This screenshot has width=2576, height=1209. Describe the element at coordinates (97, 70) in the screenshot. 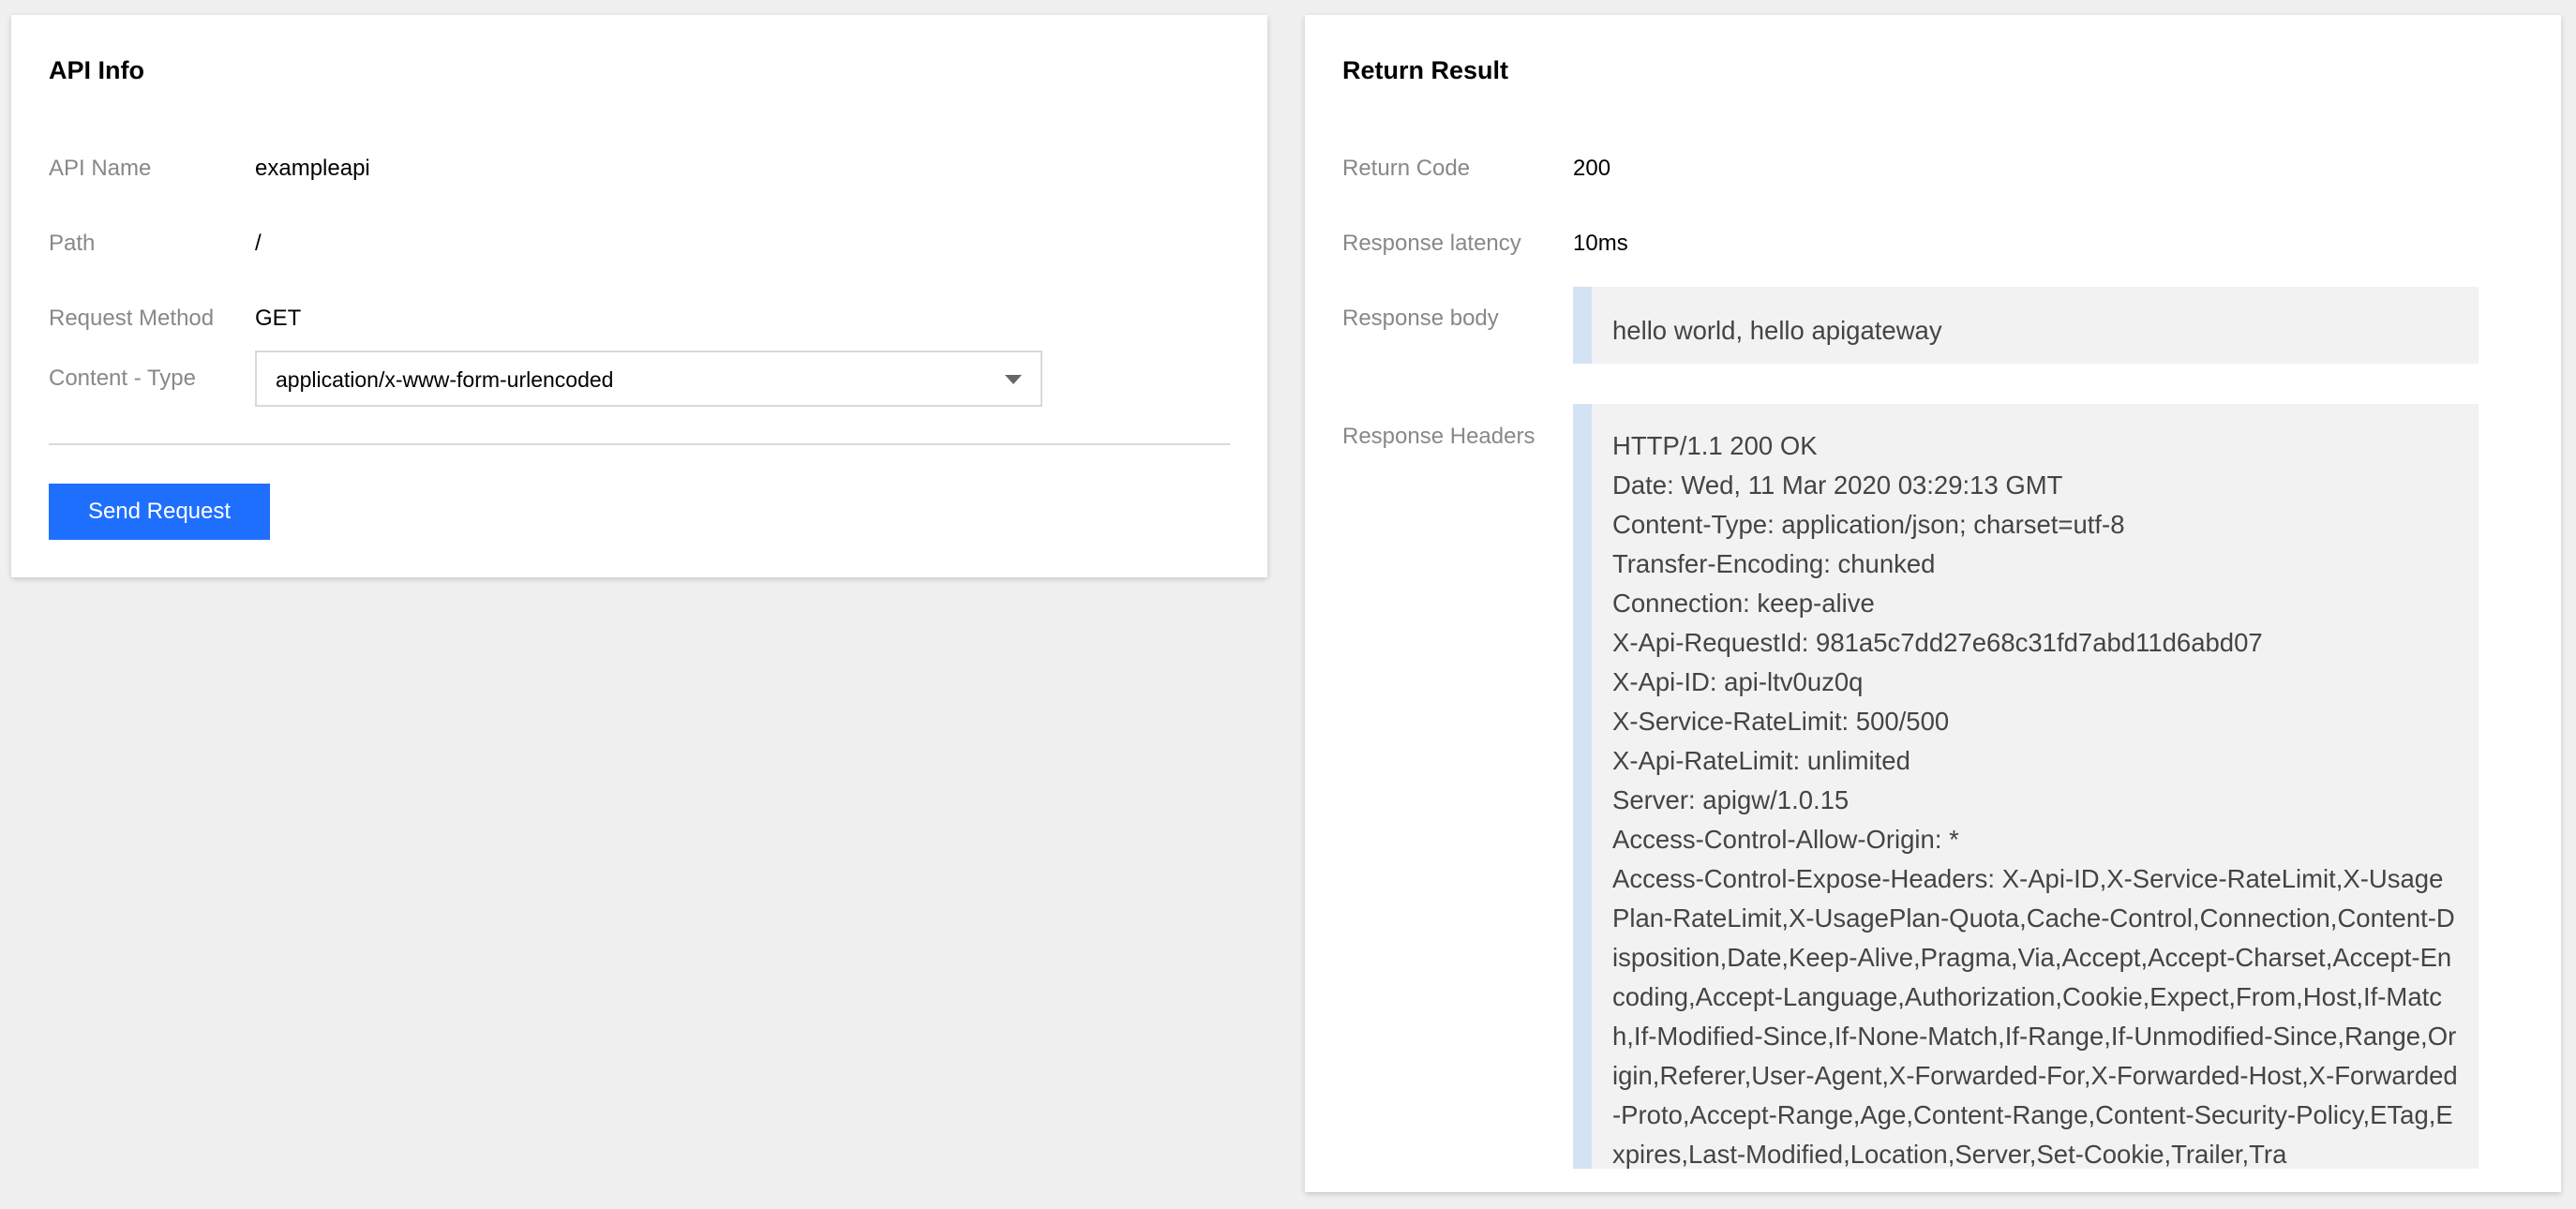

I see `api-info-title: API Info` at that location.